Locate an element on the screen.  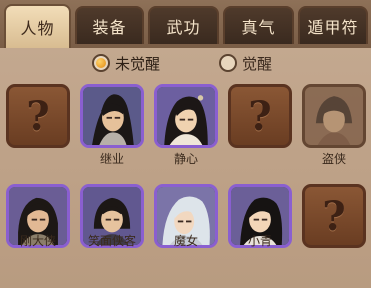
portrait-jiye is located at coordinates (112, 116).